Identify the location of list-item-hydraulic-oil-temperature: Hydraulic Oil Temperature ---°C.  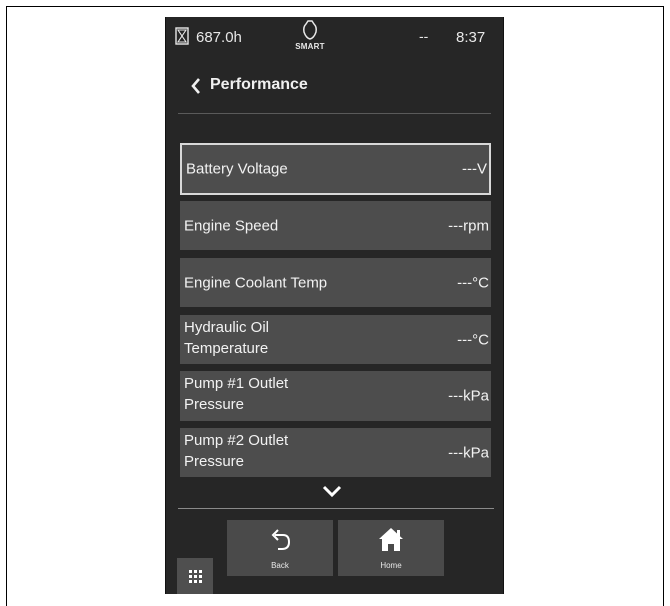
(335, 339).